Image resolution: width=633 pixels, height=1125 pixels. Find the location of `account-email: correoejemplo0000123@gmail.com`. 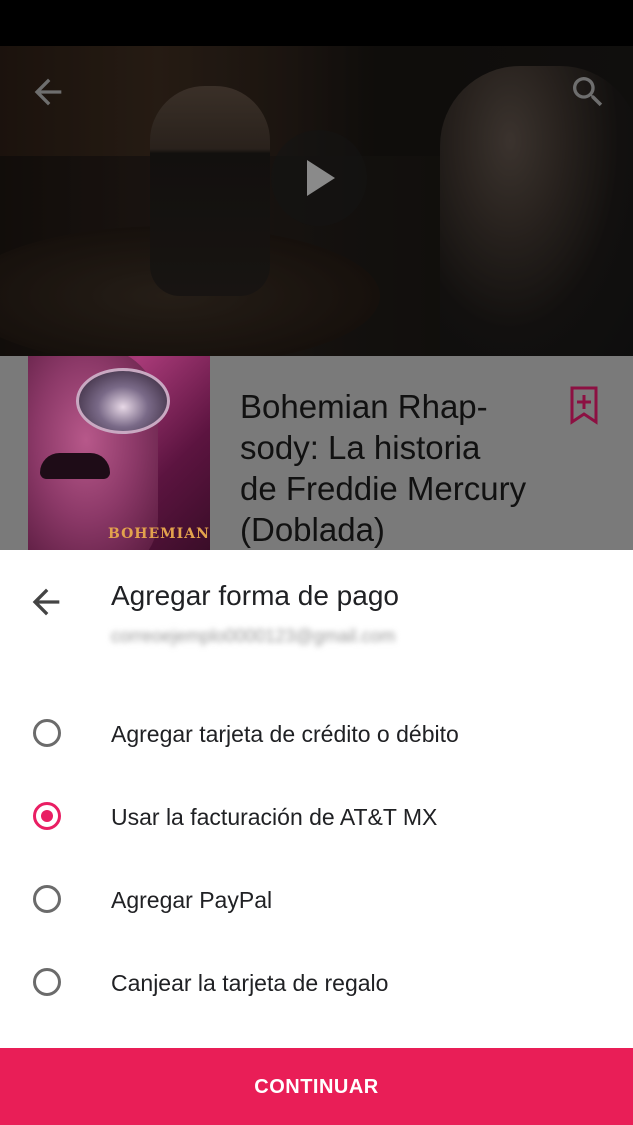

account-email: correoejemplo0000123@gmail.com is located at coordinates (253, 636).